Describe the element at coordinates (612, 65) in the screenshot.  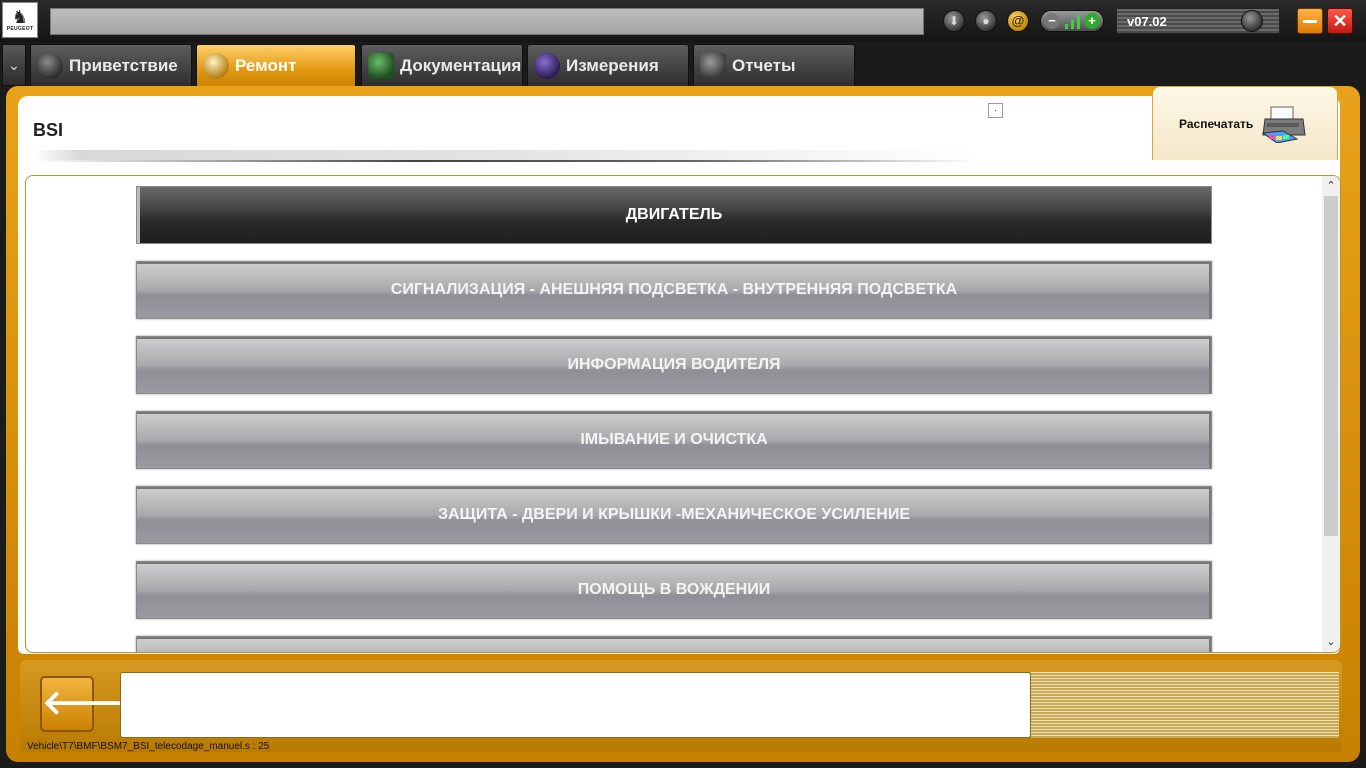
I see `tab-label: Измерения` at that location.